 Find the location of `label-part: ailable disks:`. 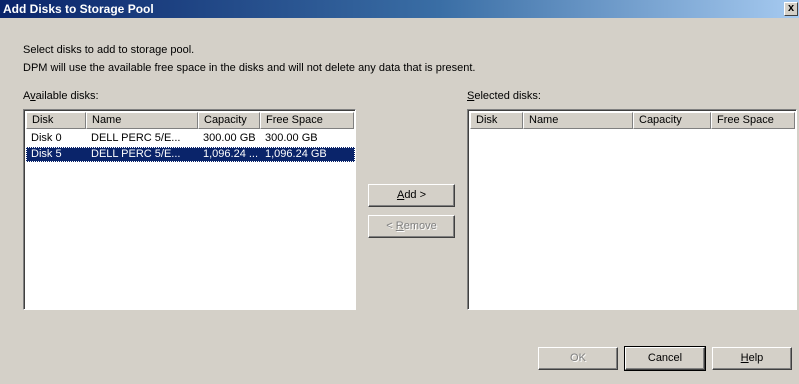

label-part: ailable disks: is located at coordinates (67, 96).